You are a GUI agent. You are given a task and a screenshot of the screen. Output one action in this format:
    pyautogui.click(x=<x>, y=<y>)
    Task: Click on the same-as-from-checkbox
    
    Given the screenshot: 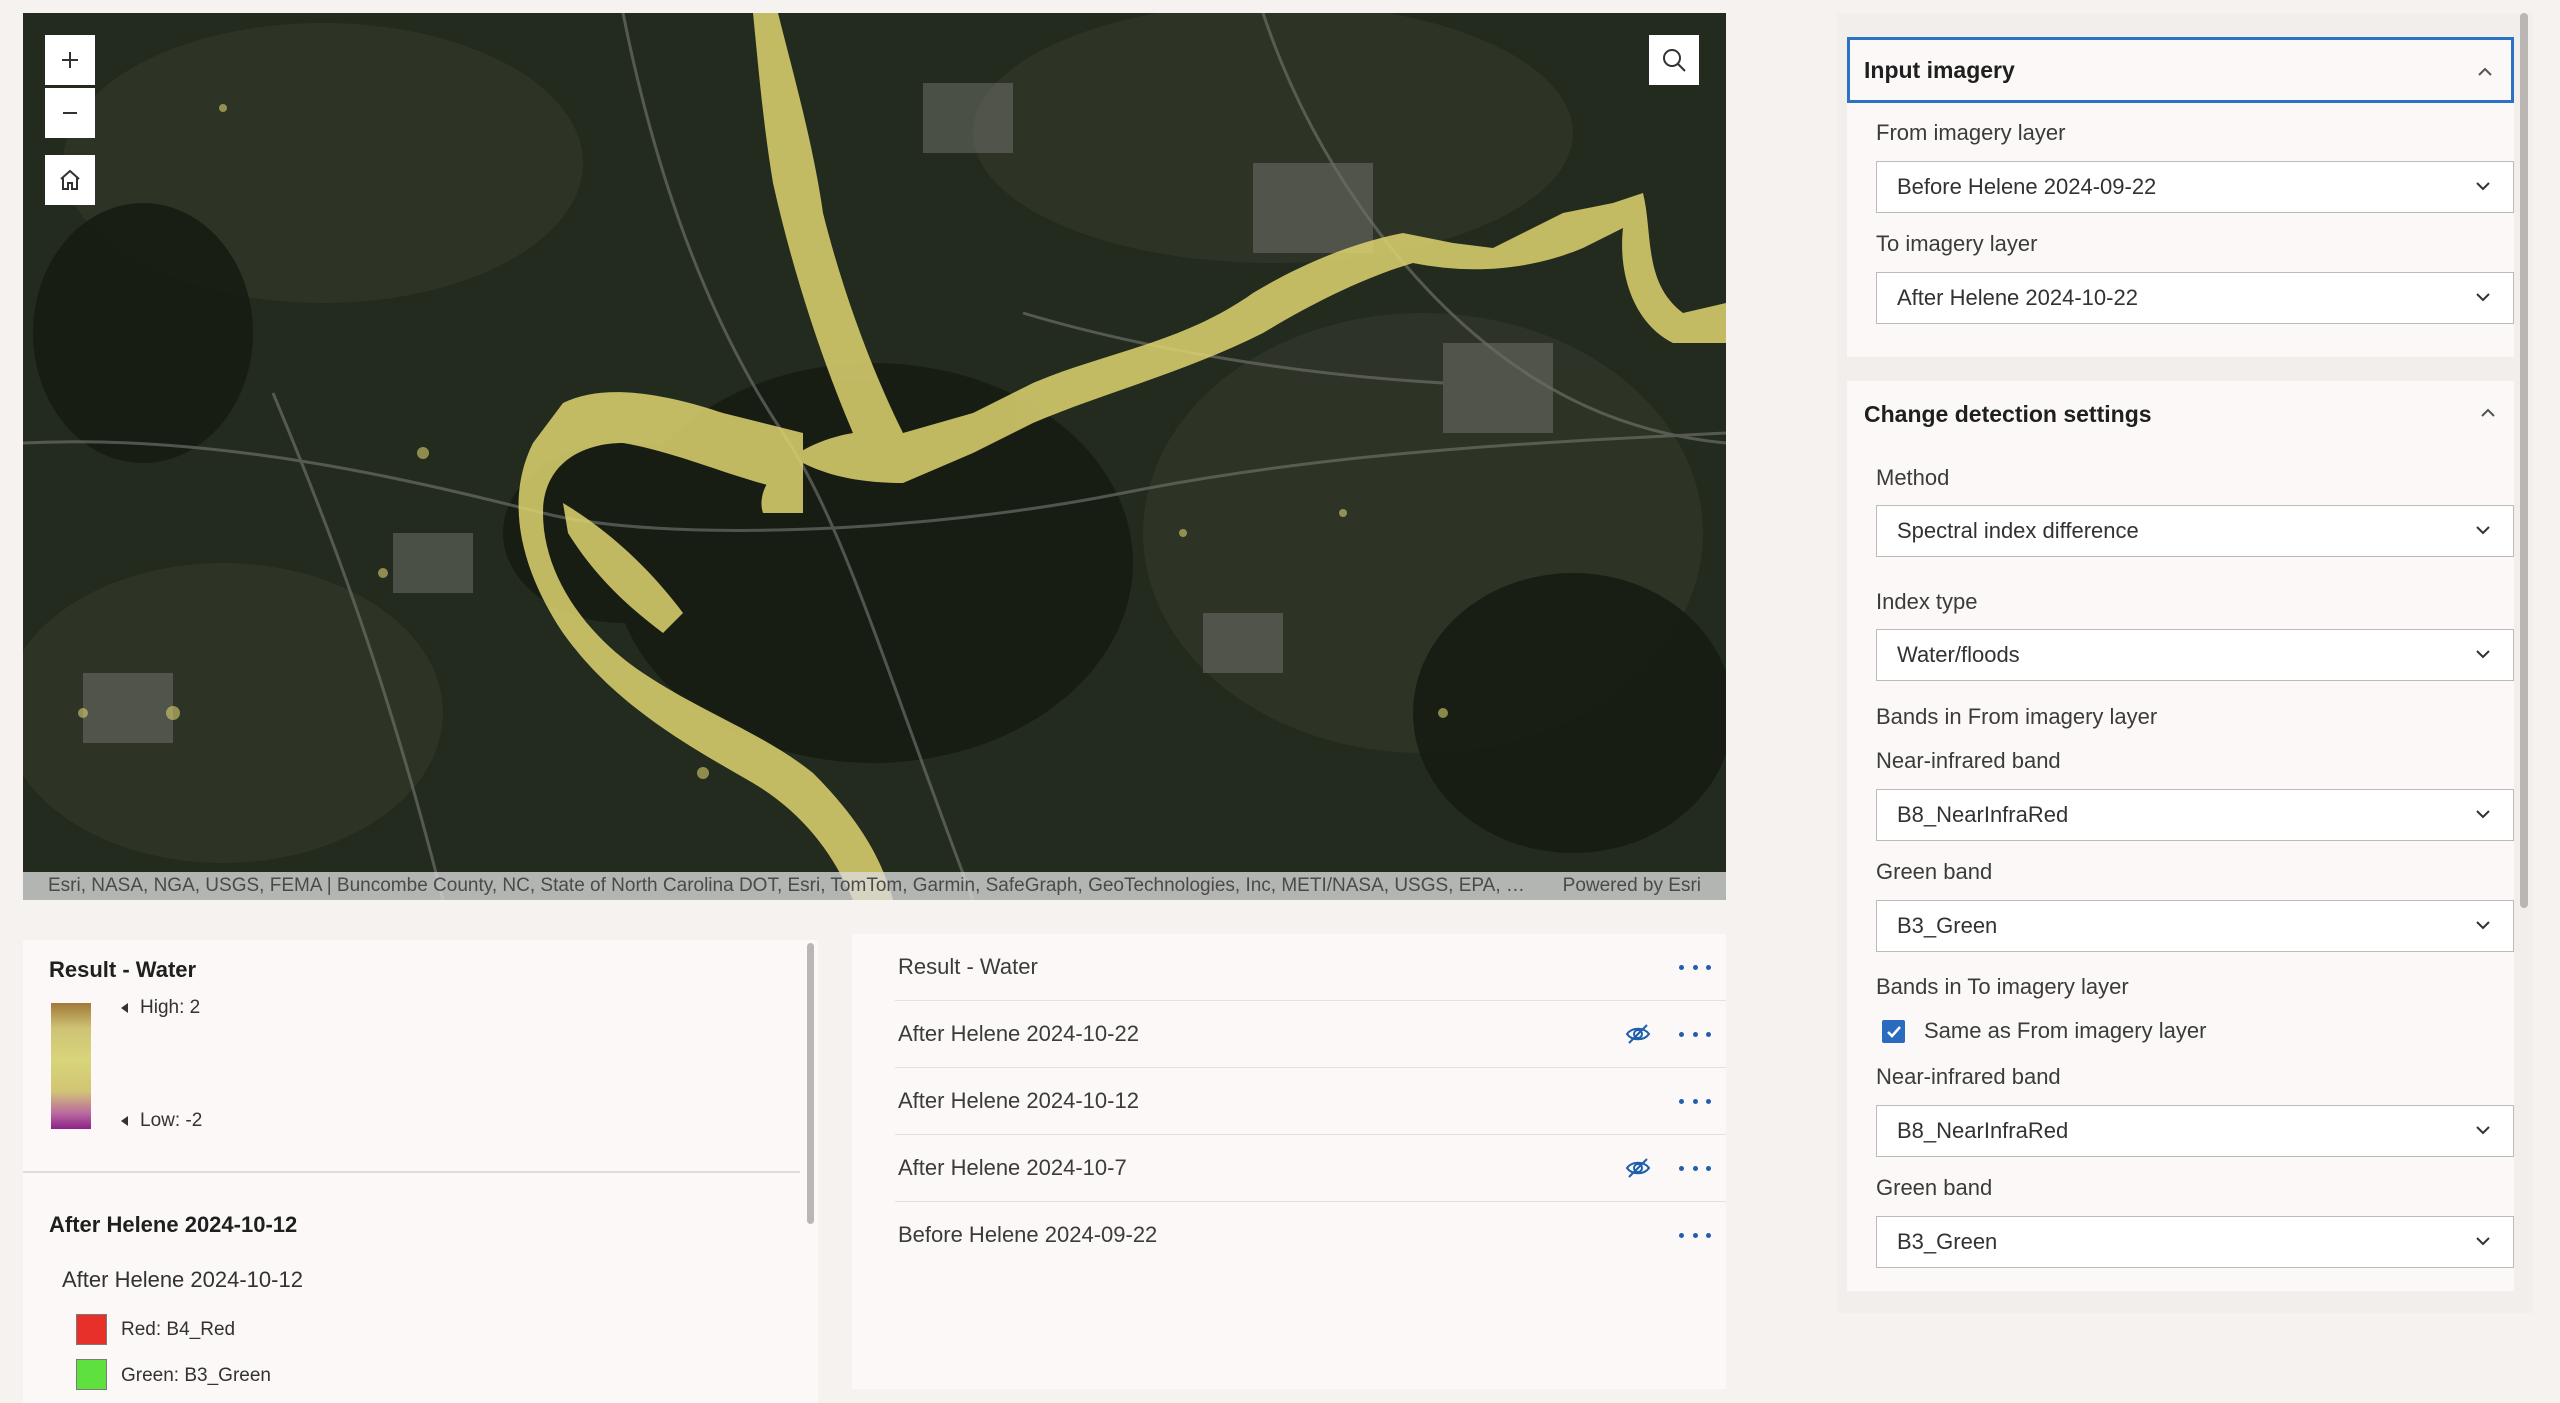 What is the action you would take?
    pyautogui.click(x=1893, y=1031)
    